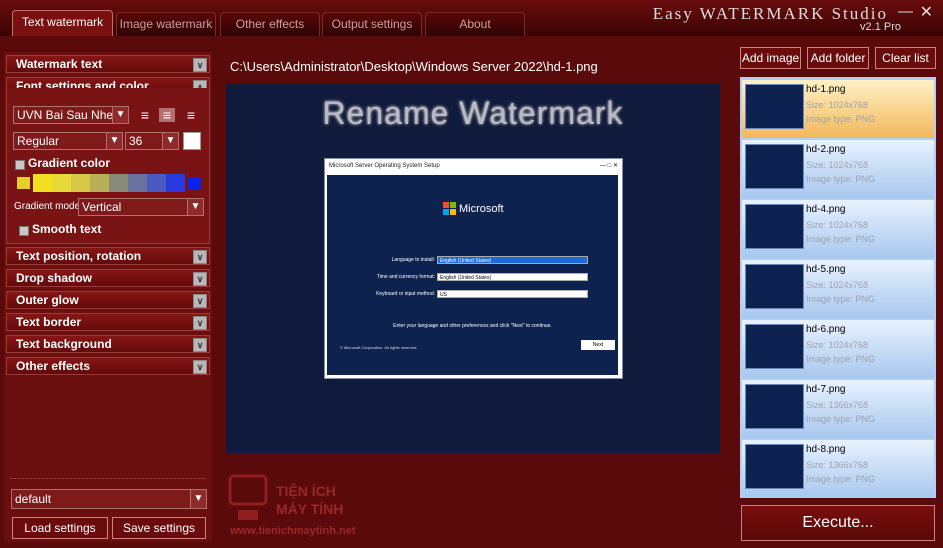 The width and height of the screenshot is (943, 548). What do you see at coordinates (68, 141) in the screenshot?
I see `font-style-select: Regular ▼` at bounding box center [68, 141].